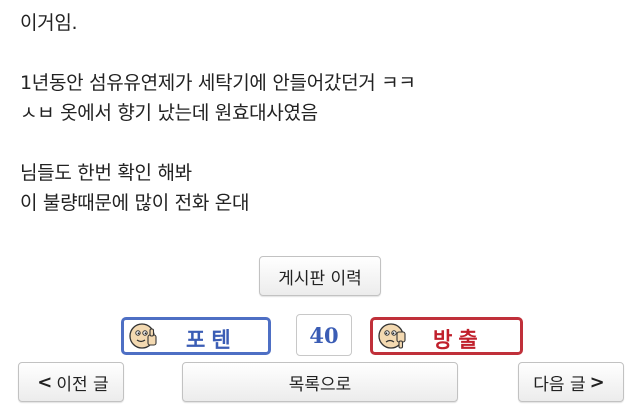 The height and width of the screenshot is (416, 640). I want to click on post-line: 이 불량때문에 많이 전화 온대, so click(135, 203).